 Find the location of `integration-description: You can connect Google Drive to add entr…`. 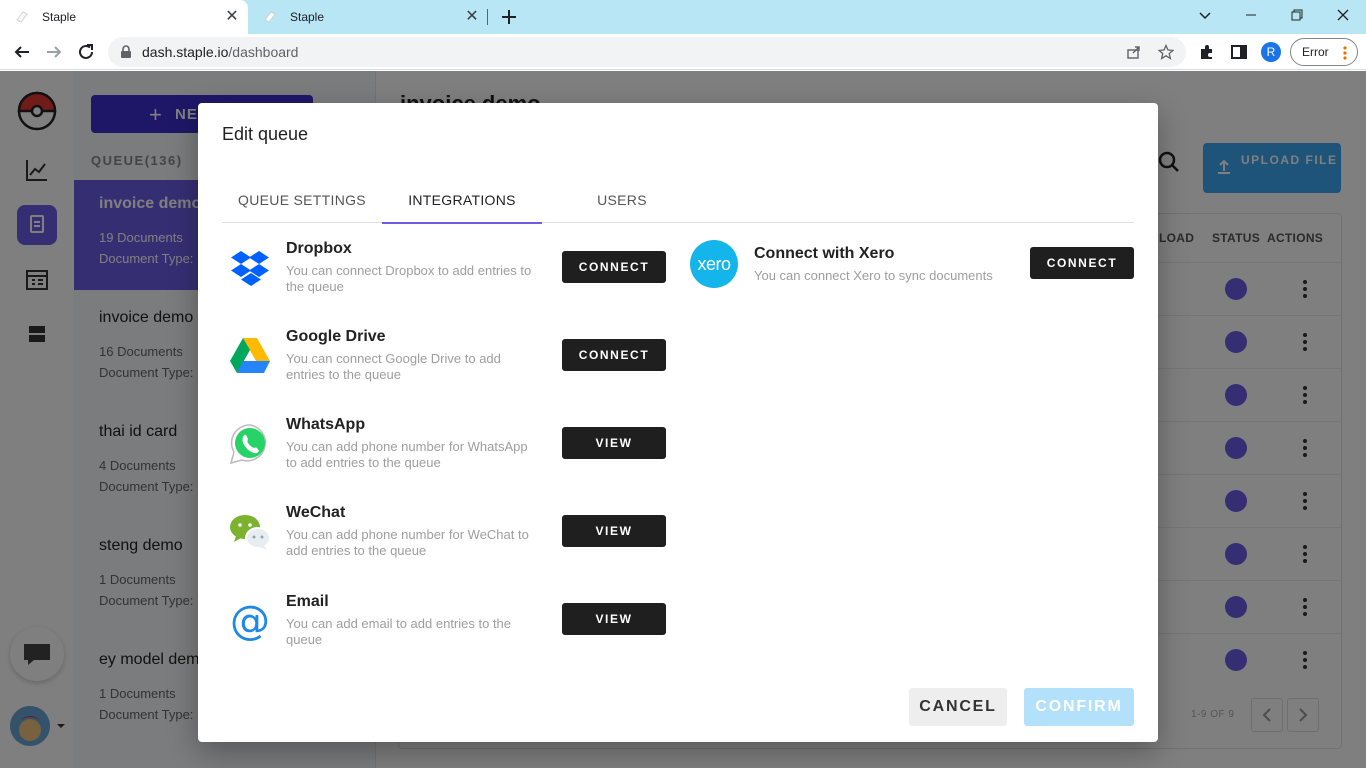

integration-description: You can connect Google Drive to add entr… is located at coordinates (393, 366).